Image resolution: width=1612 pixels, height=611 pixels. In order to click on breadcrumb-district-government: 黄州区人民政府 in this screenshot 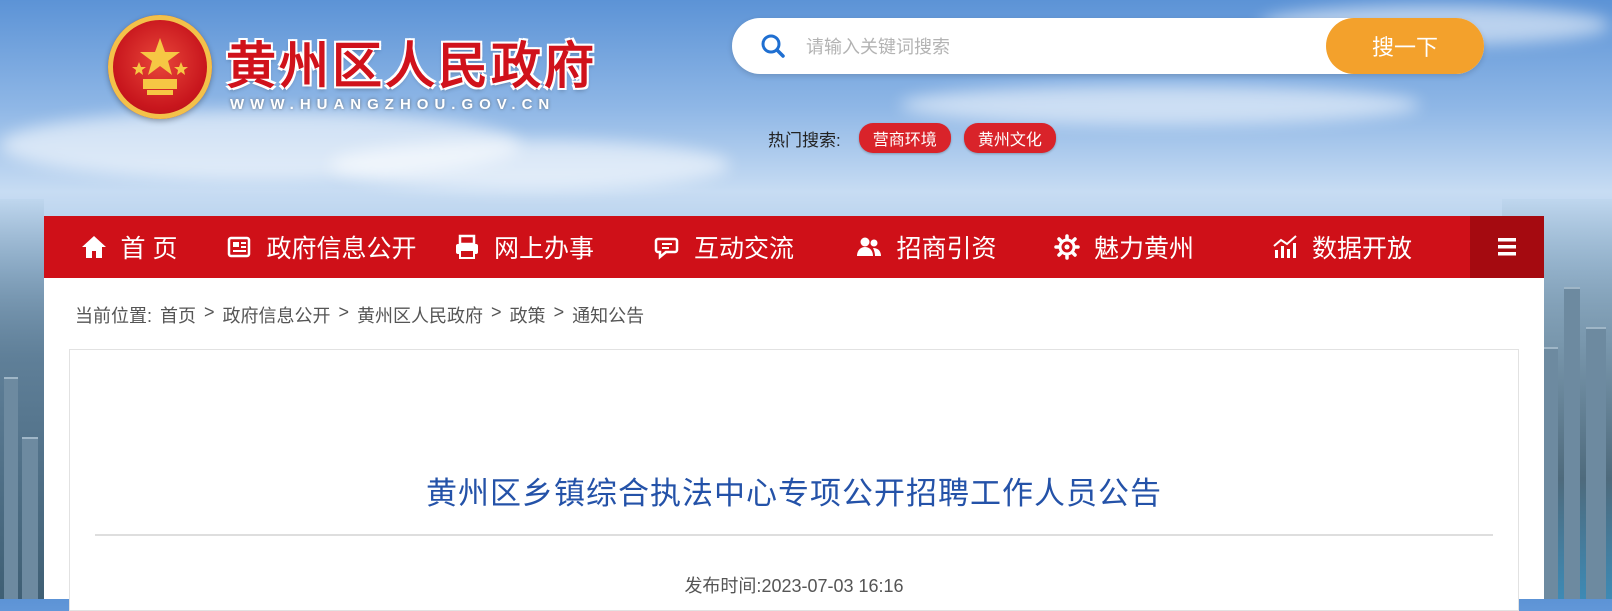, I will do `click(420, 315)`.